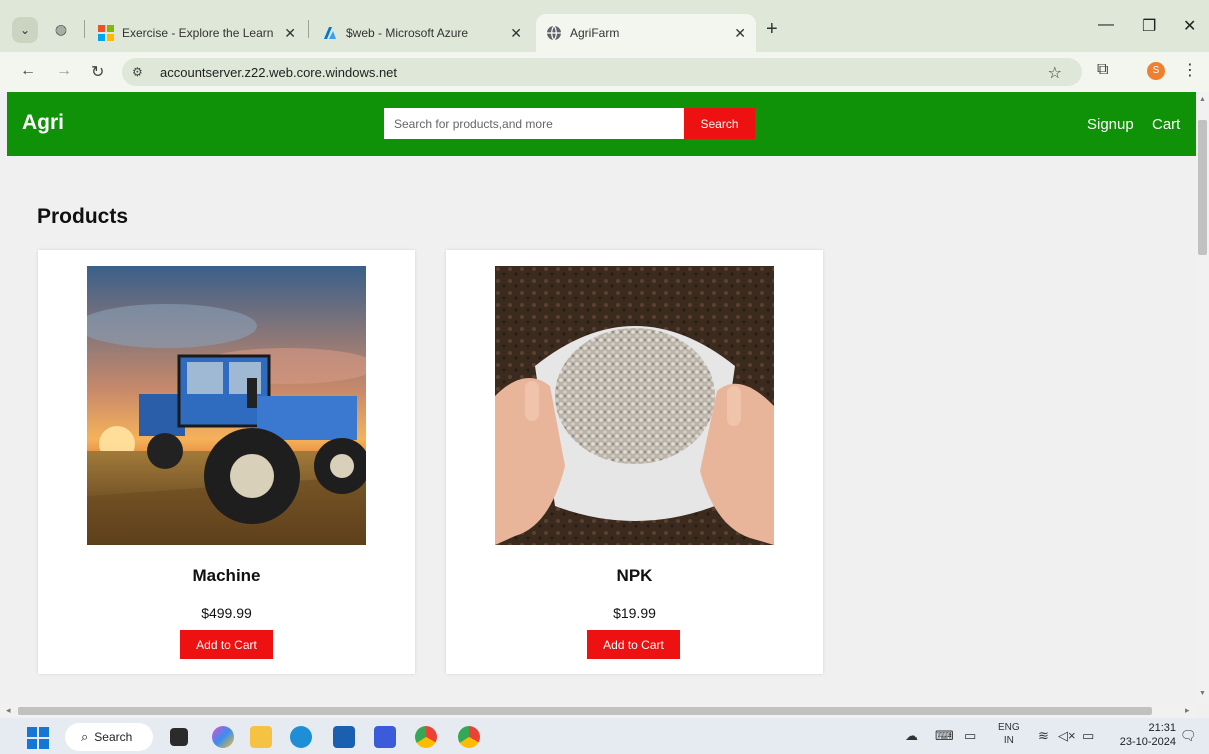  Describe the element at coordinates (1156, 71) in the screenshot. I see `profile-avatar: S` at that location.